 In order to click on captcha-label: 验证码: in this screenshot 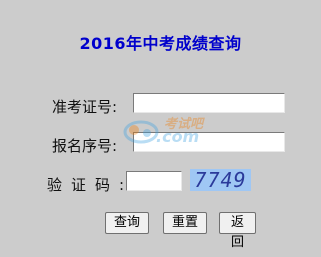, I will do `click(90, 185)`.